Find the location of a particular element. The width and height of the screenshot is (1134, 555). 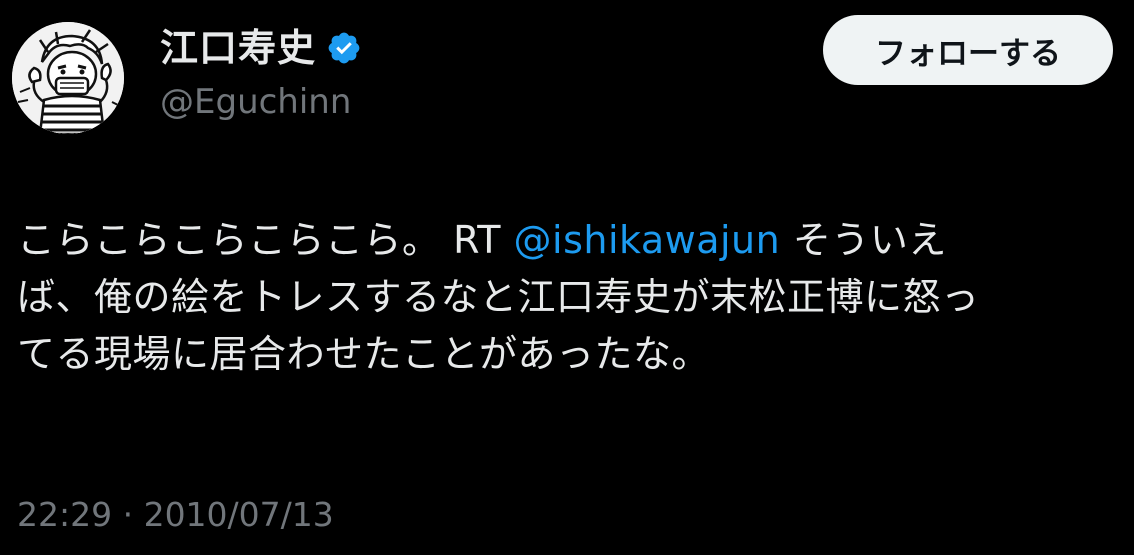

tweet-line-1: こらこらこらこらこら。 RT @ishikawajun そういえ is located at coordinates (567, 240).